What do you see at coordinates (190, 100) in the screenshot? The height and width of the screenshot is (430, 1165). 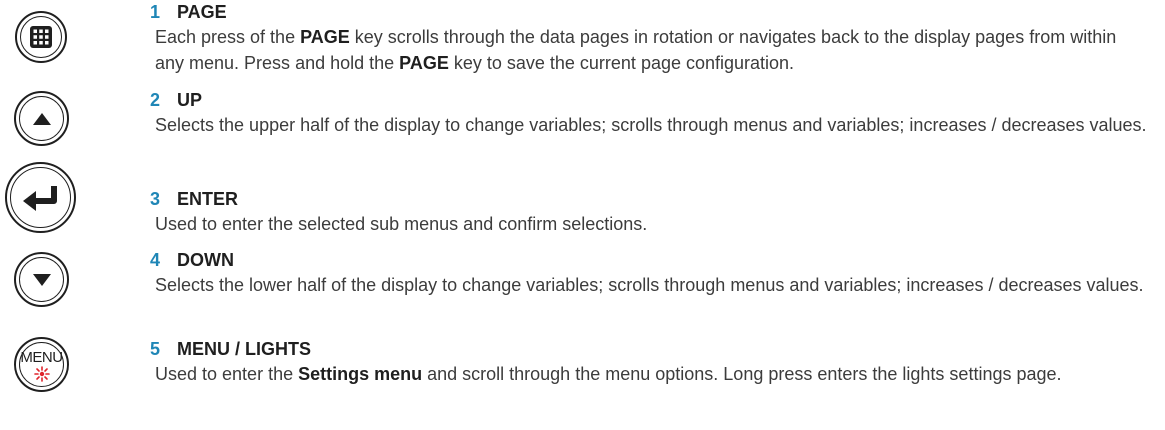 I see `item-title: UP` at bounding box center [190, 100].